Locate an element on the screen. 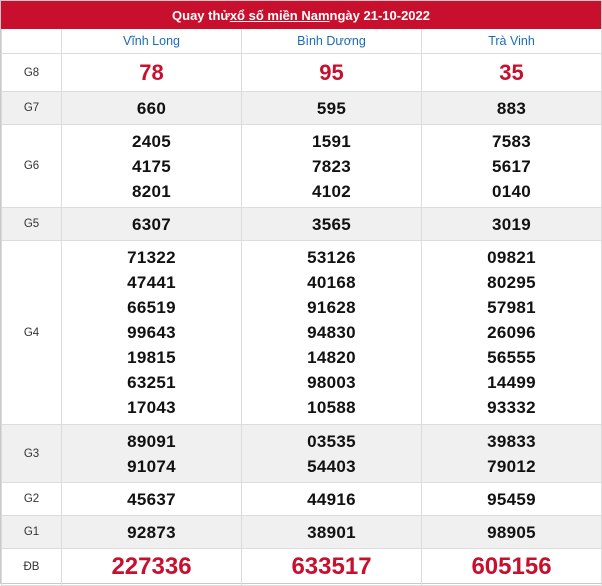  prize-cell: 2405 4175 8201 is located at coordinates (151, 166).